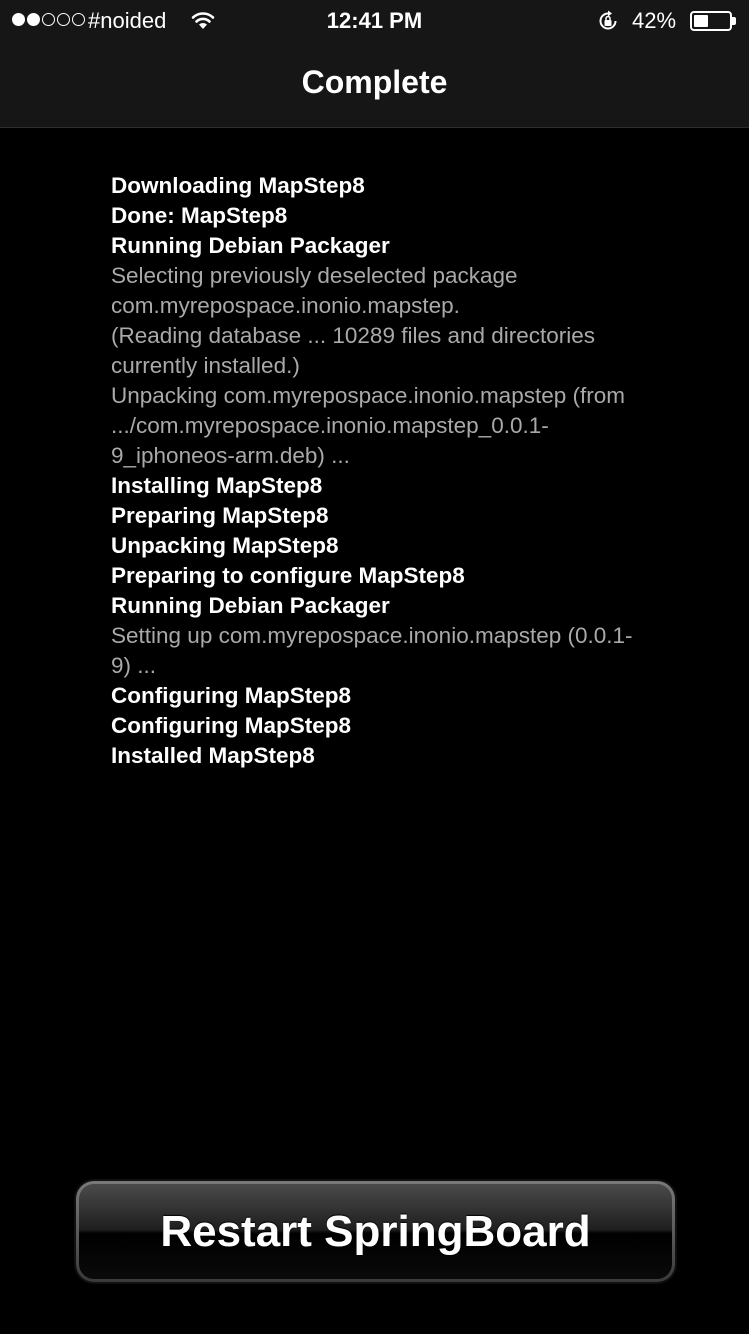  What do you see at coordinates (734, 21) in the screenshot?
I see `battery-tip` at bounding box center [734, 21].